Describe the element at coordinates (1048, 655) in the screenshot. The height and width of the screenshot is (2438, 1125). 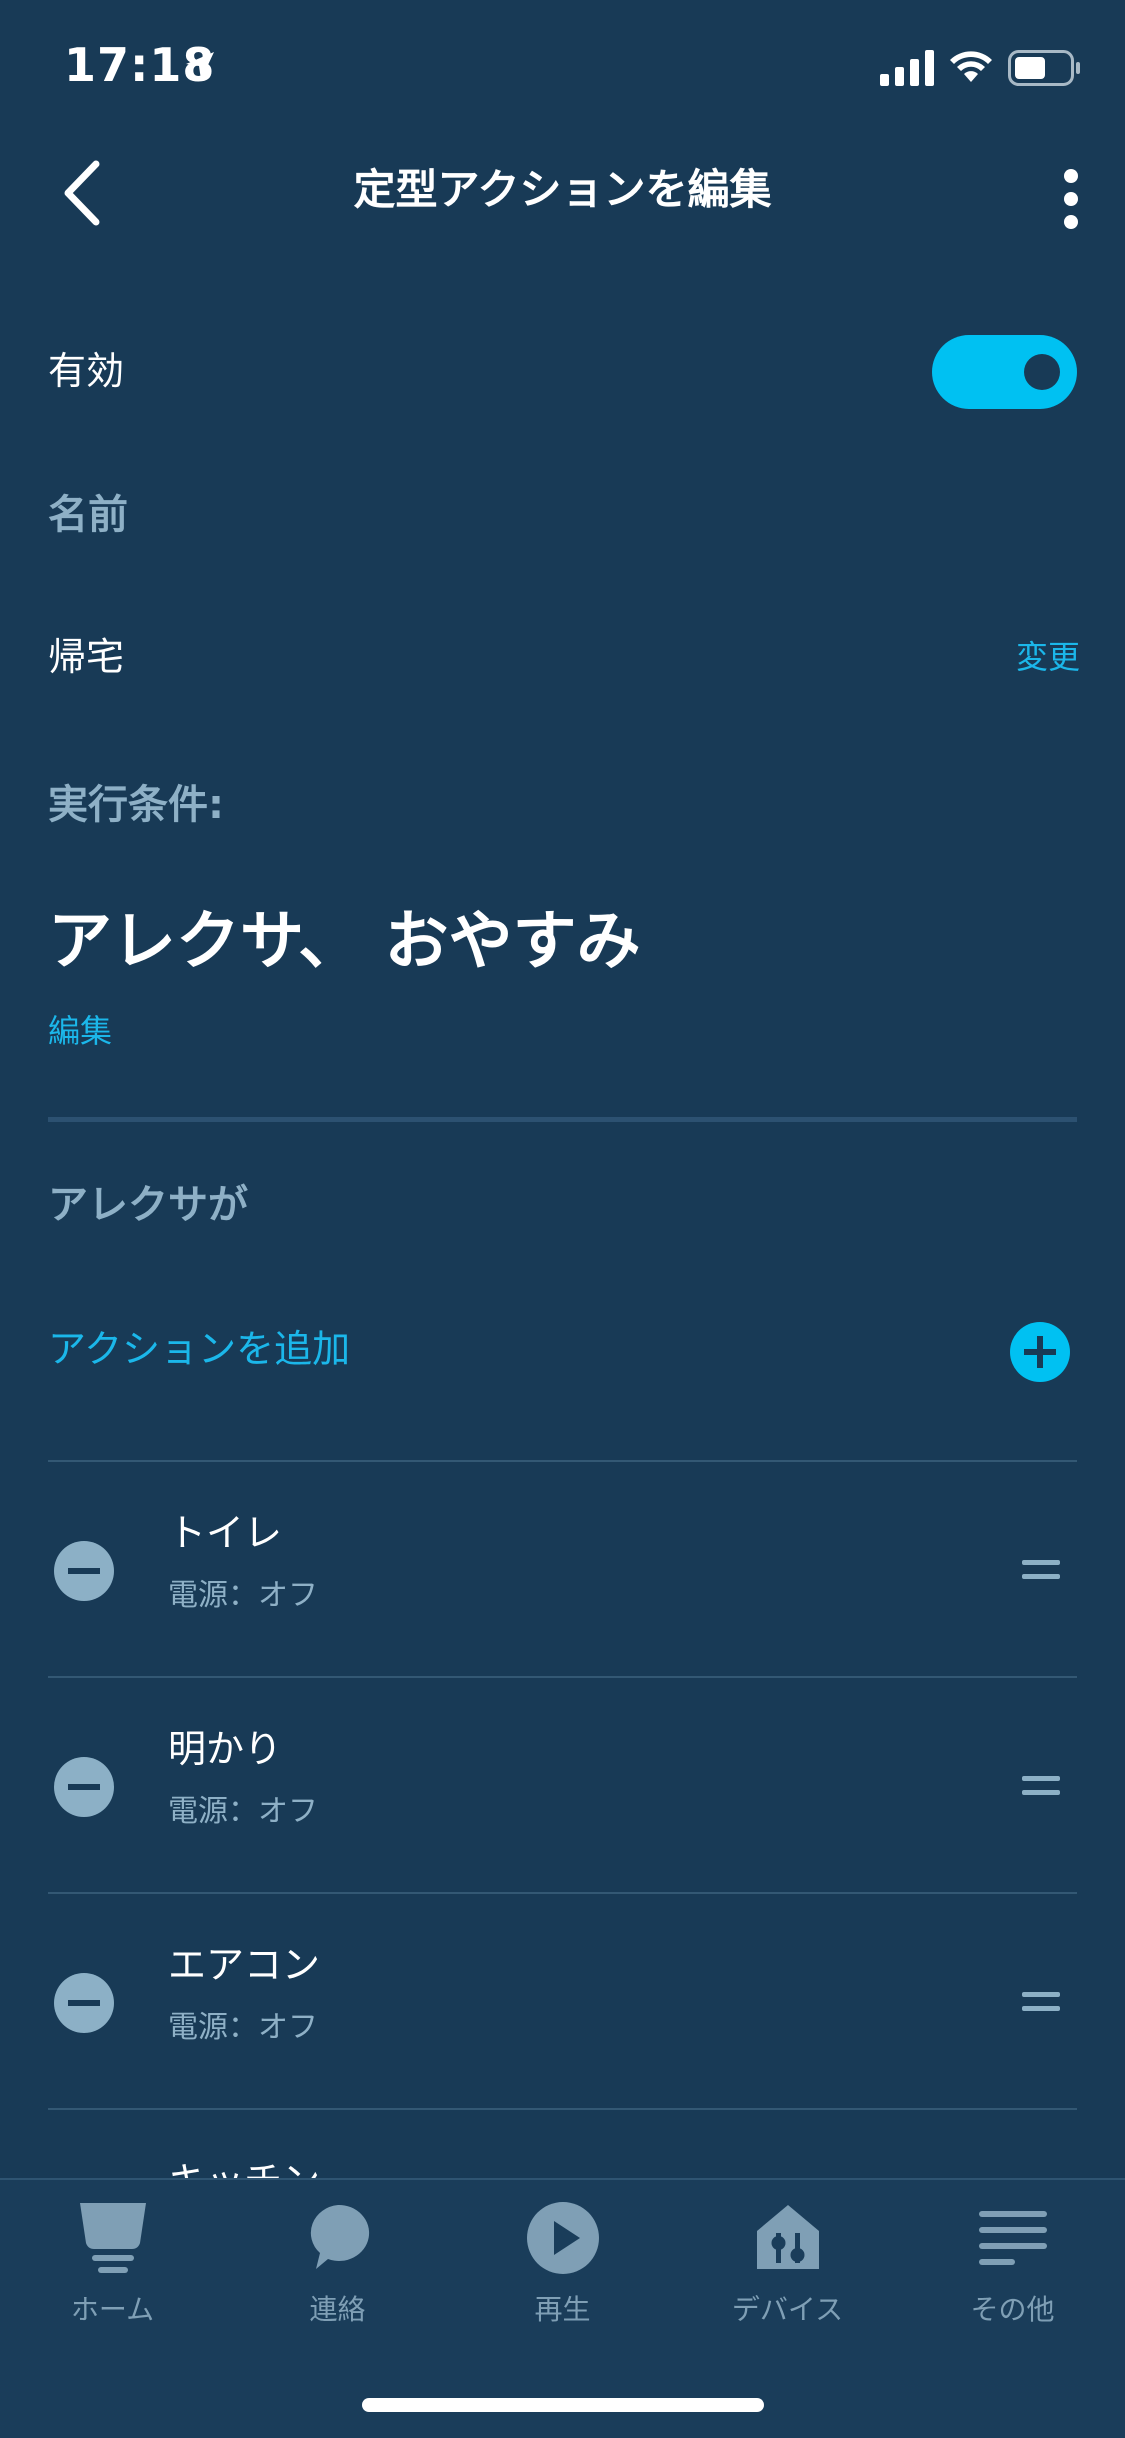
I see `change-name-link: 変更` at that location.